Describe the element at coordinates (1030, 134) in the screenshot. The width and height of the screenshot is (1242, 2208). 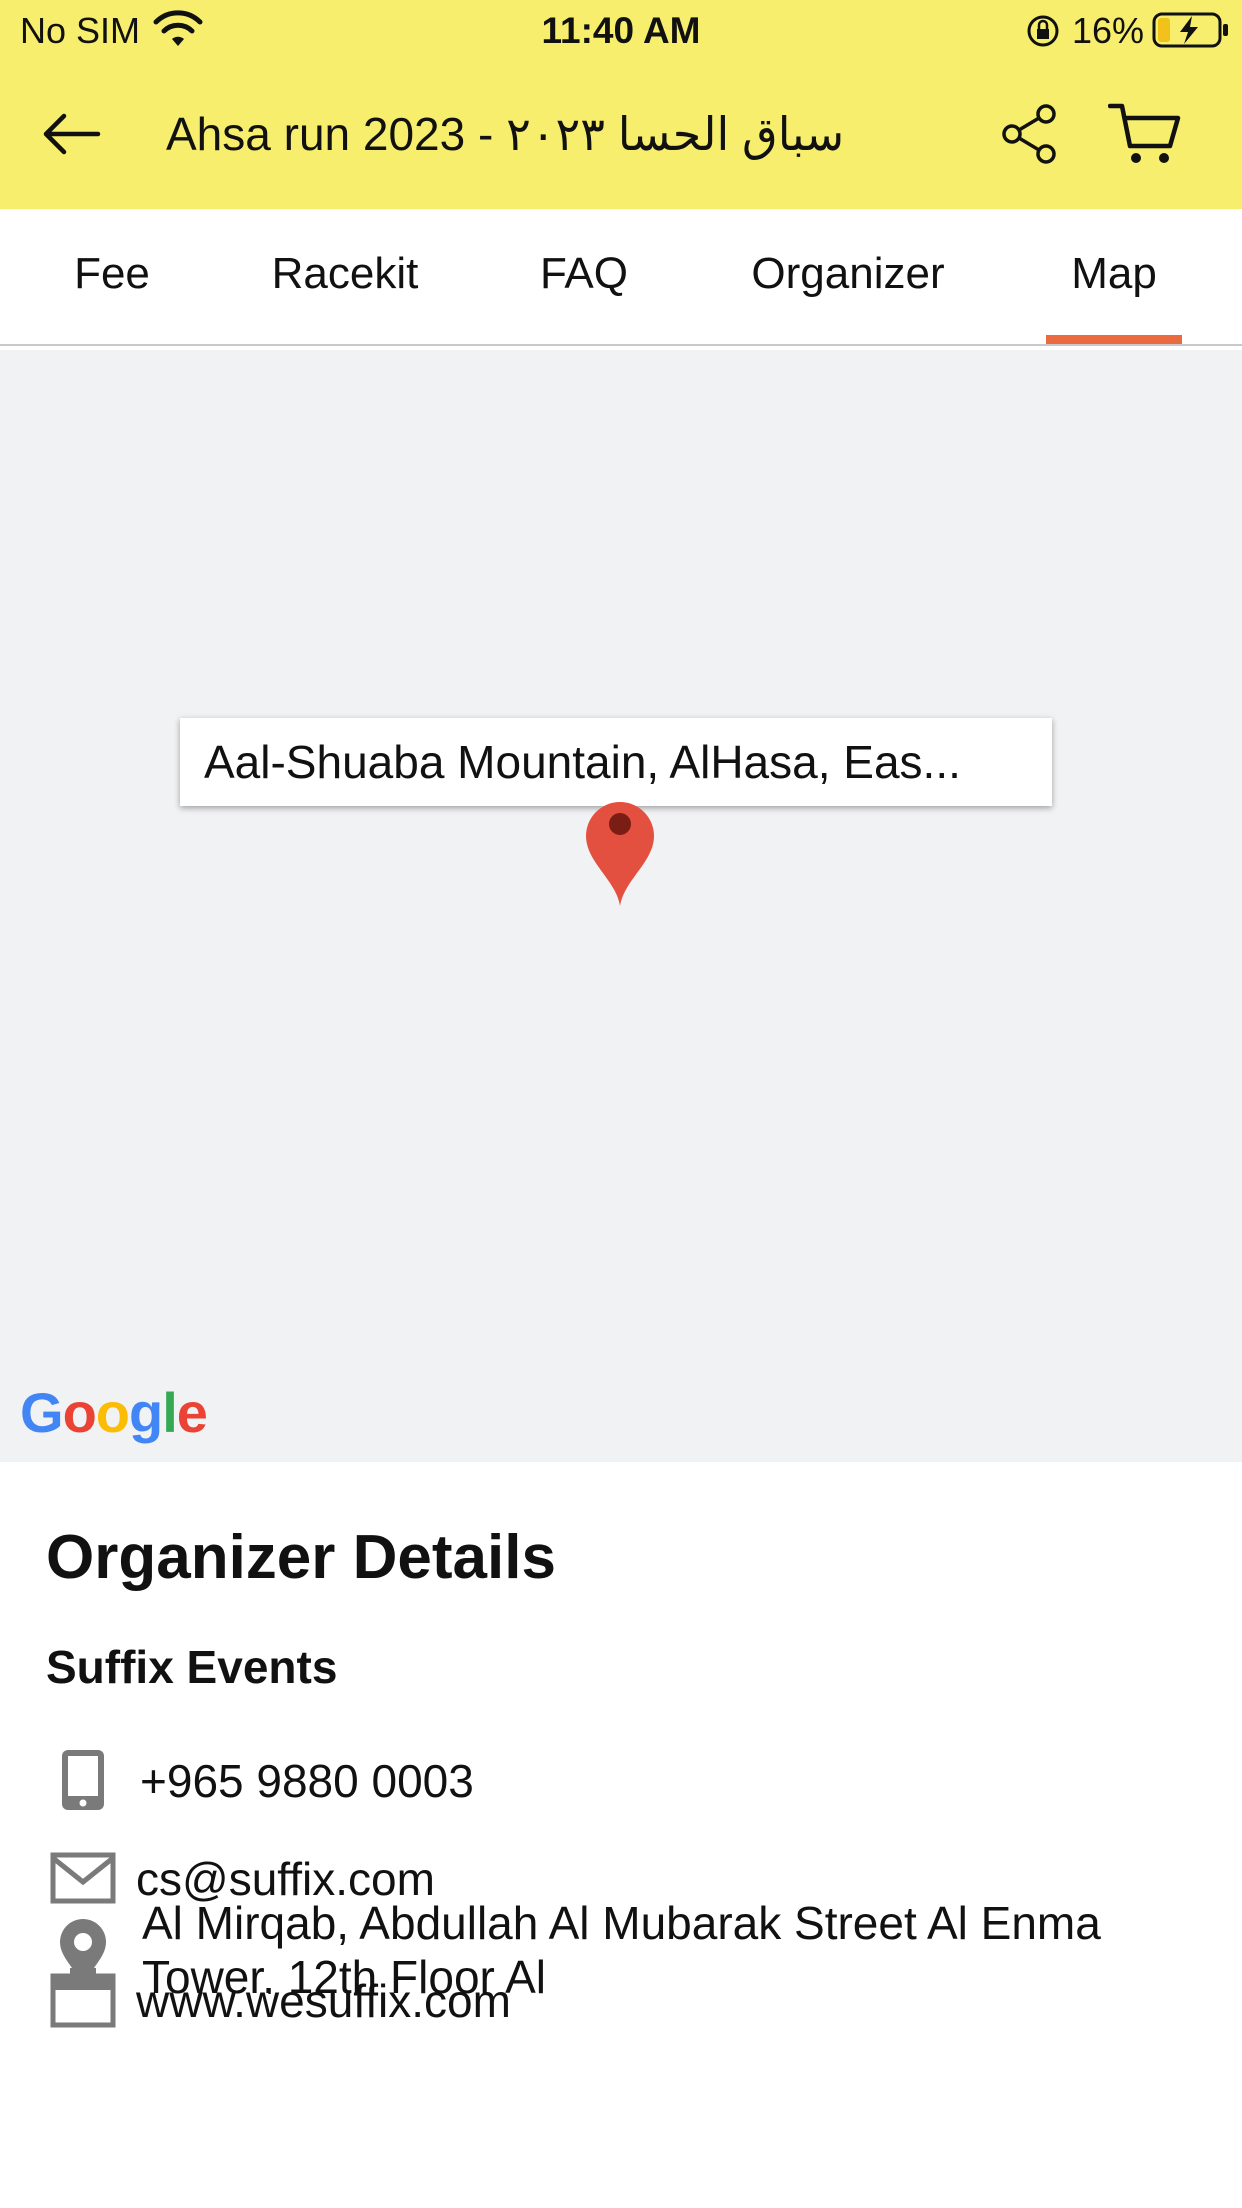
I see `share-icon` at that location.